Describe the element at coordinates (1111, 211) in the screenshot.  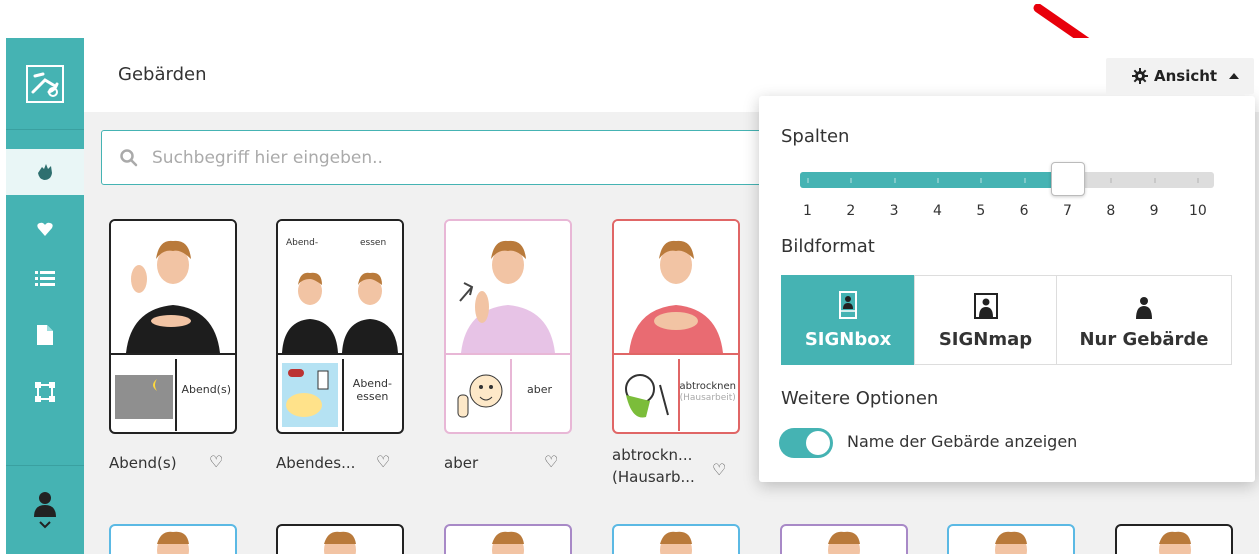
I see `slider-number: 8` at that location.